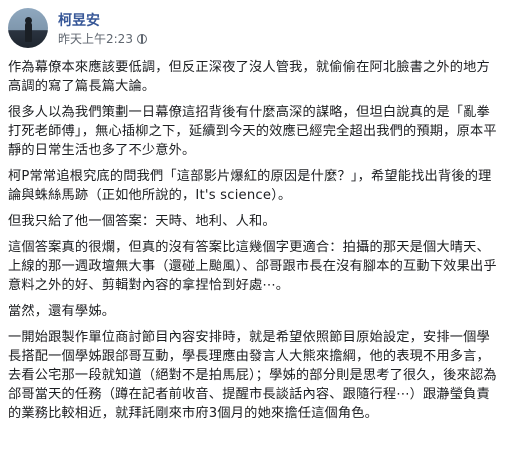 The height and width of the screenshot is (456, 506). Describe the element at coordinates (142, 221) in the screenshot. I see `post-paragraph: 但我只給了他一個答案：天時、地利、人和。` at that location.